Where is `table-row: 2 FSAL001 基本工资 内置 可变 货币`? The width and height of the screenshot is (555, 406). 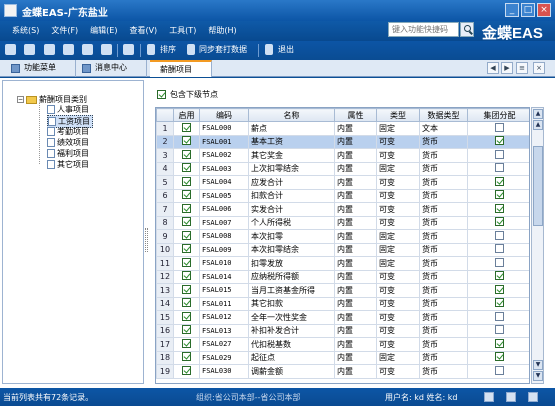 table-row: 2 FSAL001 基本工资 内置 可变 货币 is located at coordinates (342, 141).